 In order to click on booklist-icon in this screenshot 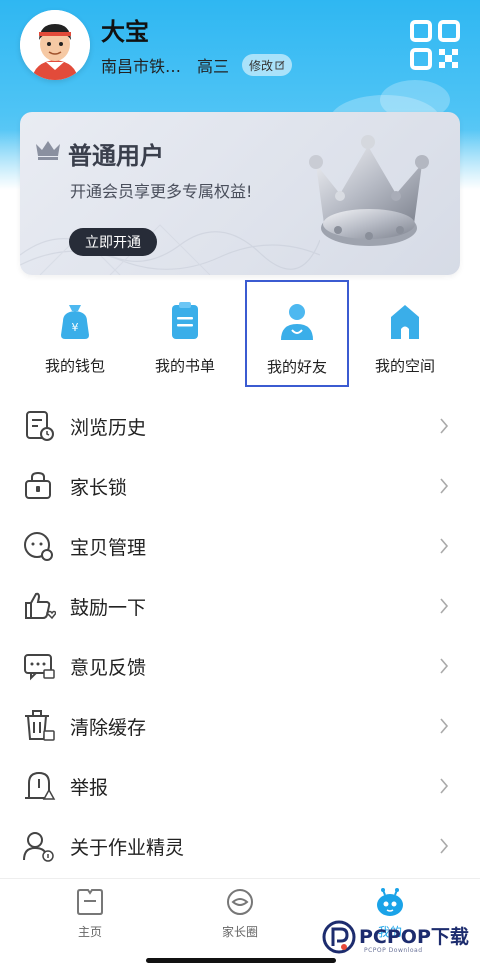, I will do `click(185, 320)`.